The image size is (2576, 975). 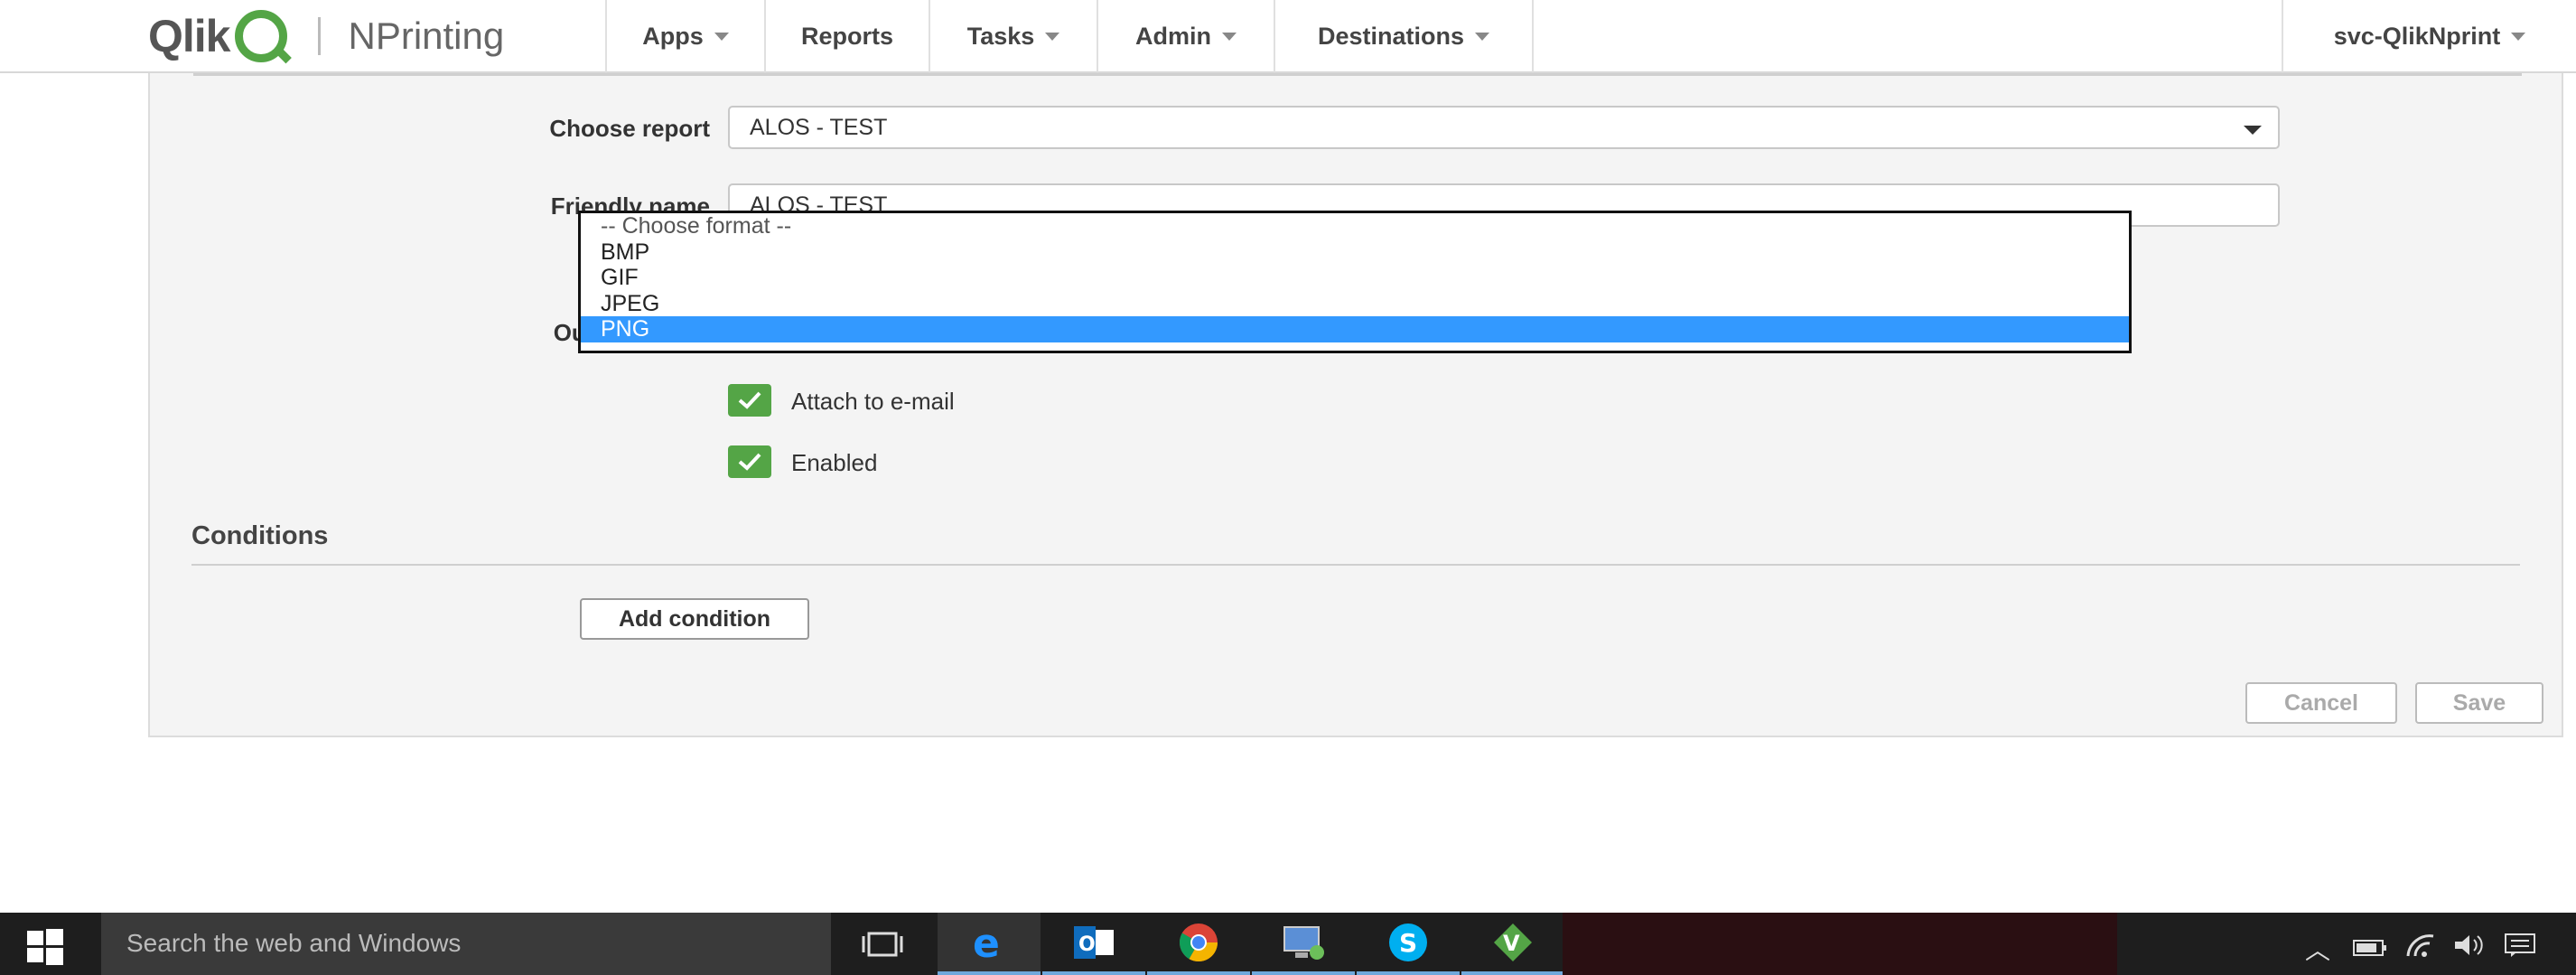 I want to click on format-option: BMP, so click(x=1355, y=252).